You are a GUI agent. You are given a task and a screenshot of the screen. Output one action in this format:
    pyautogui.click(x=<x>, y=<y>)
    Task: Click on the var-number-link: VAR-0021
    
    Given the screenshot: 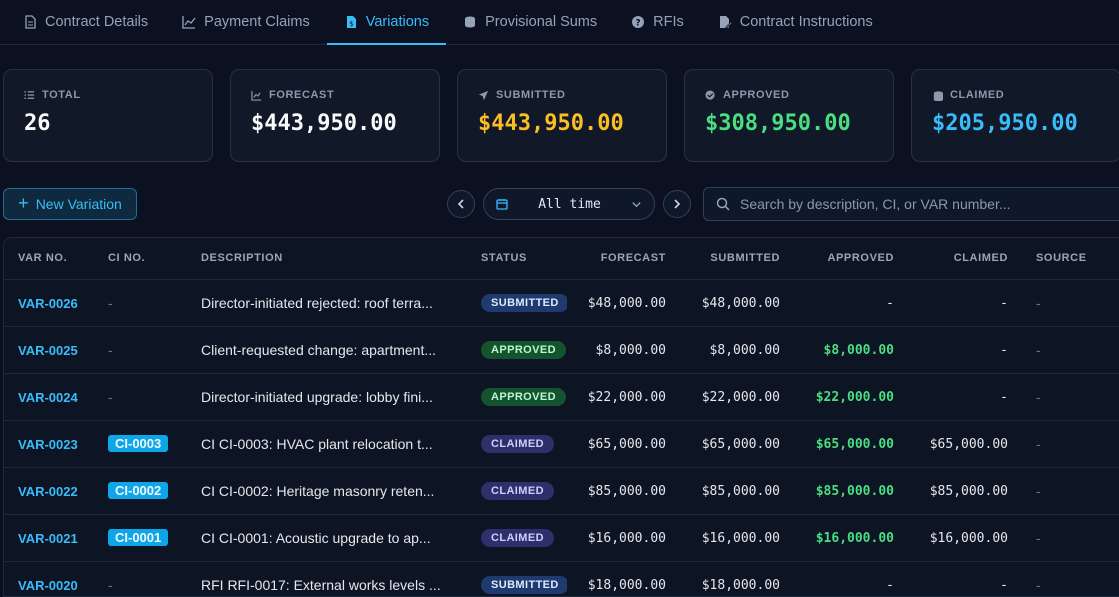 What is the action you would take?
    pyautogui.click(x=48, y=538)
    